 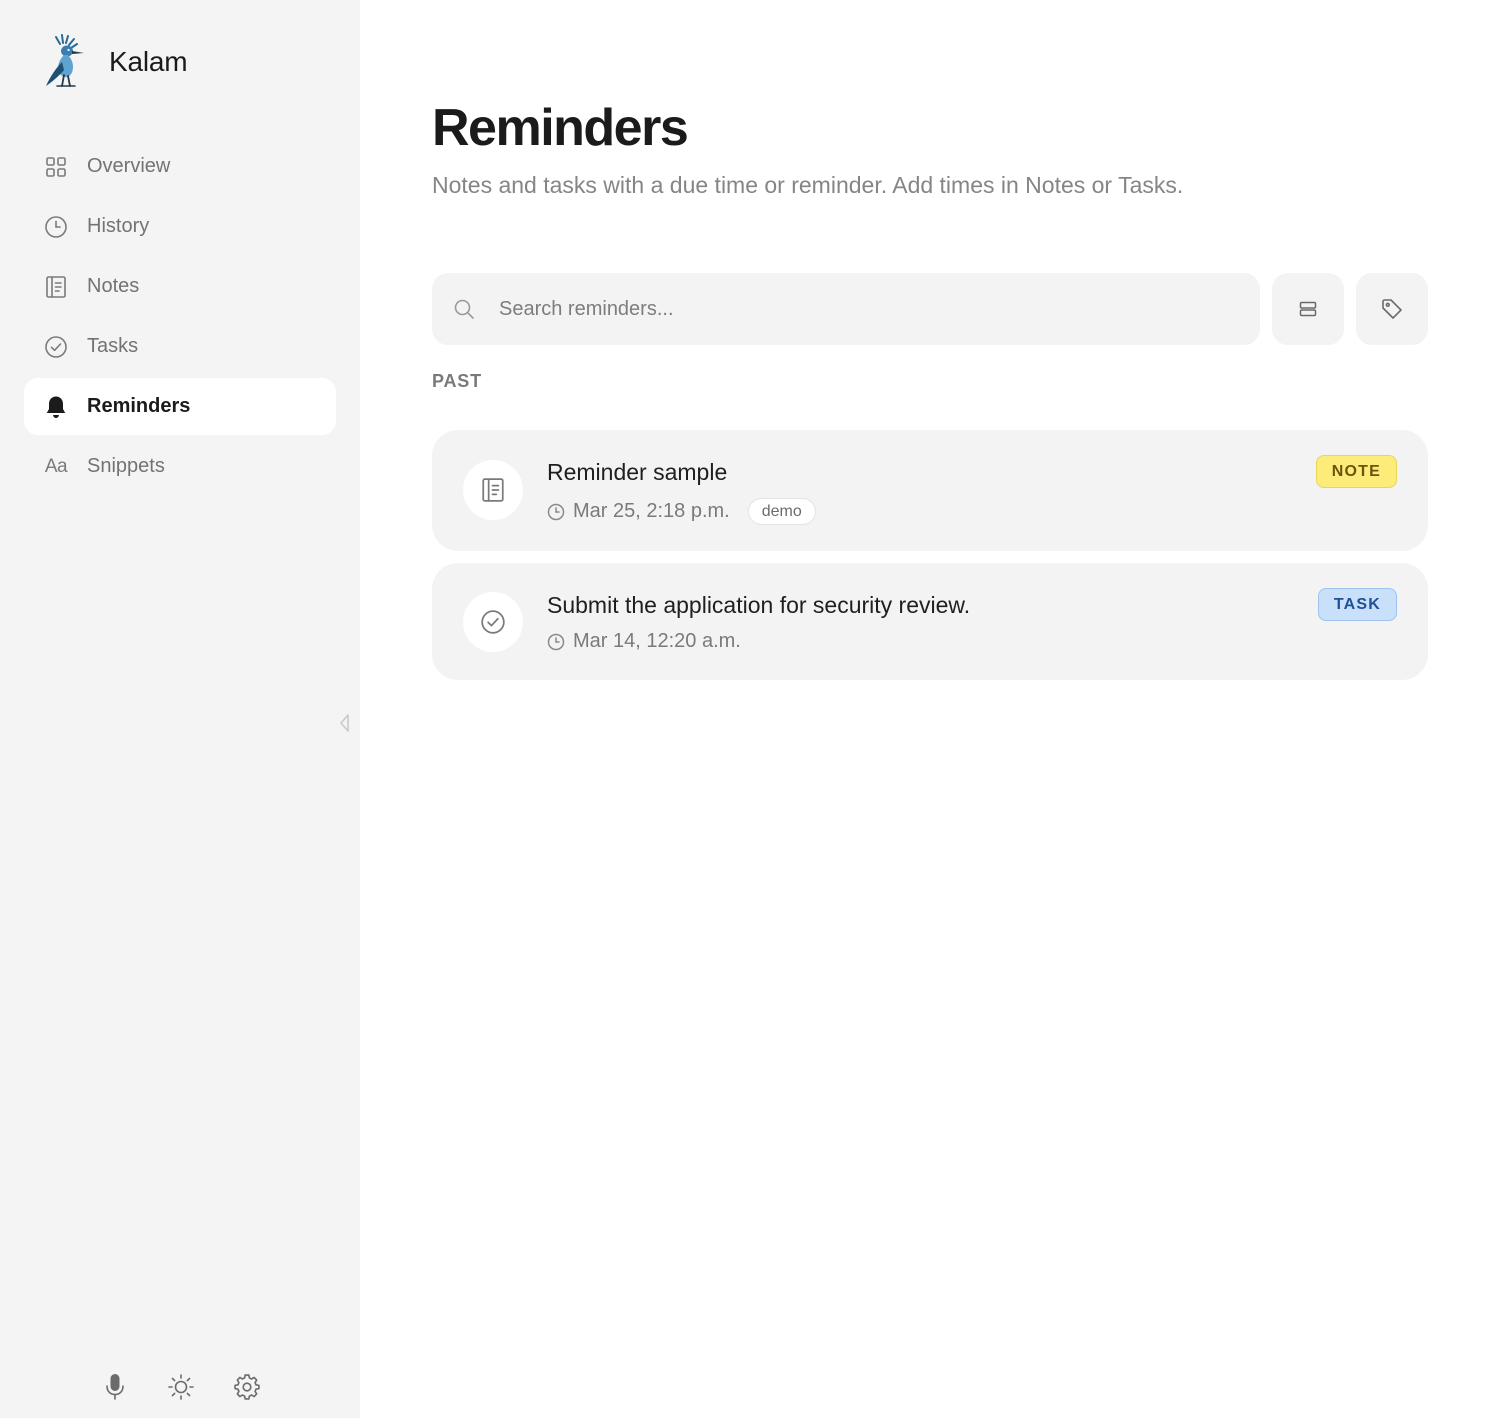 I want to click on group-toggle-button, so click(x=1308, y=309).